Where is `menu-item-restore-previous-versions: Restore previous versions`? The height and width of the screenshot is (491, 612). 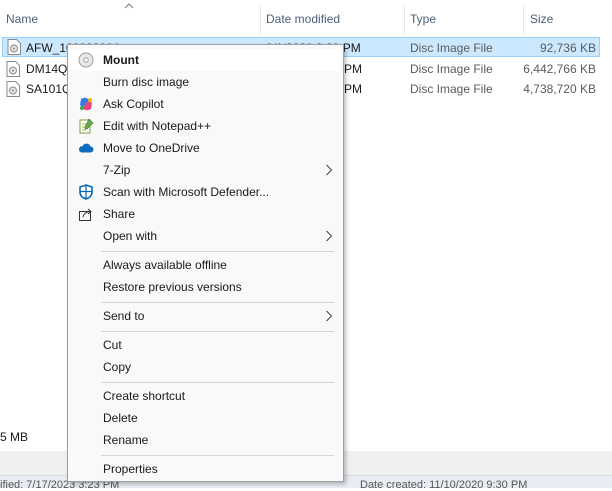 menu-item-restore-previous-versions: Restore previous versions is located at coordinates (205, 287).